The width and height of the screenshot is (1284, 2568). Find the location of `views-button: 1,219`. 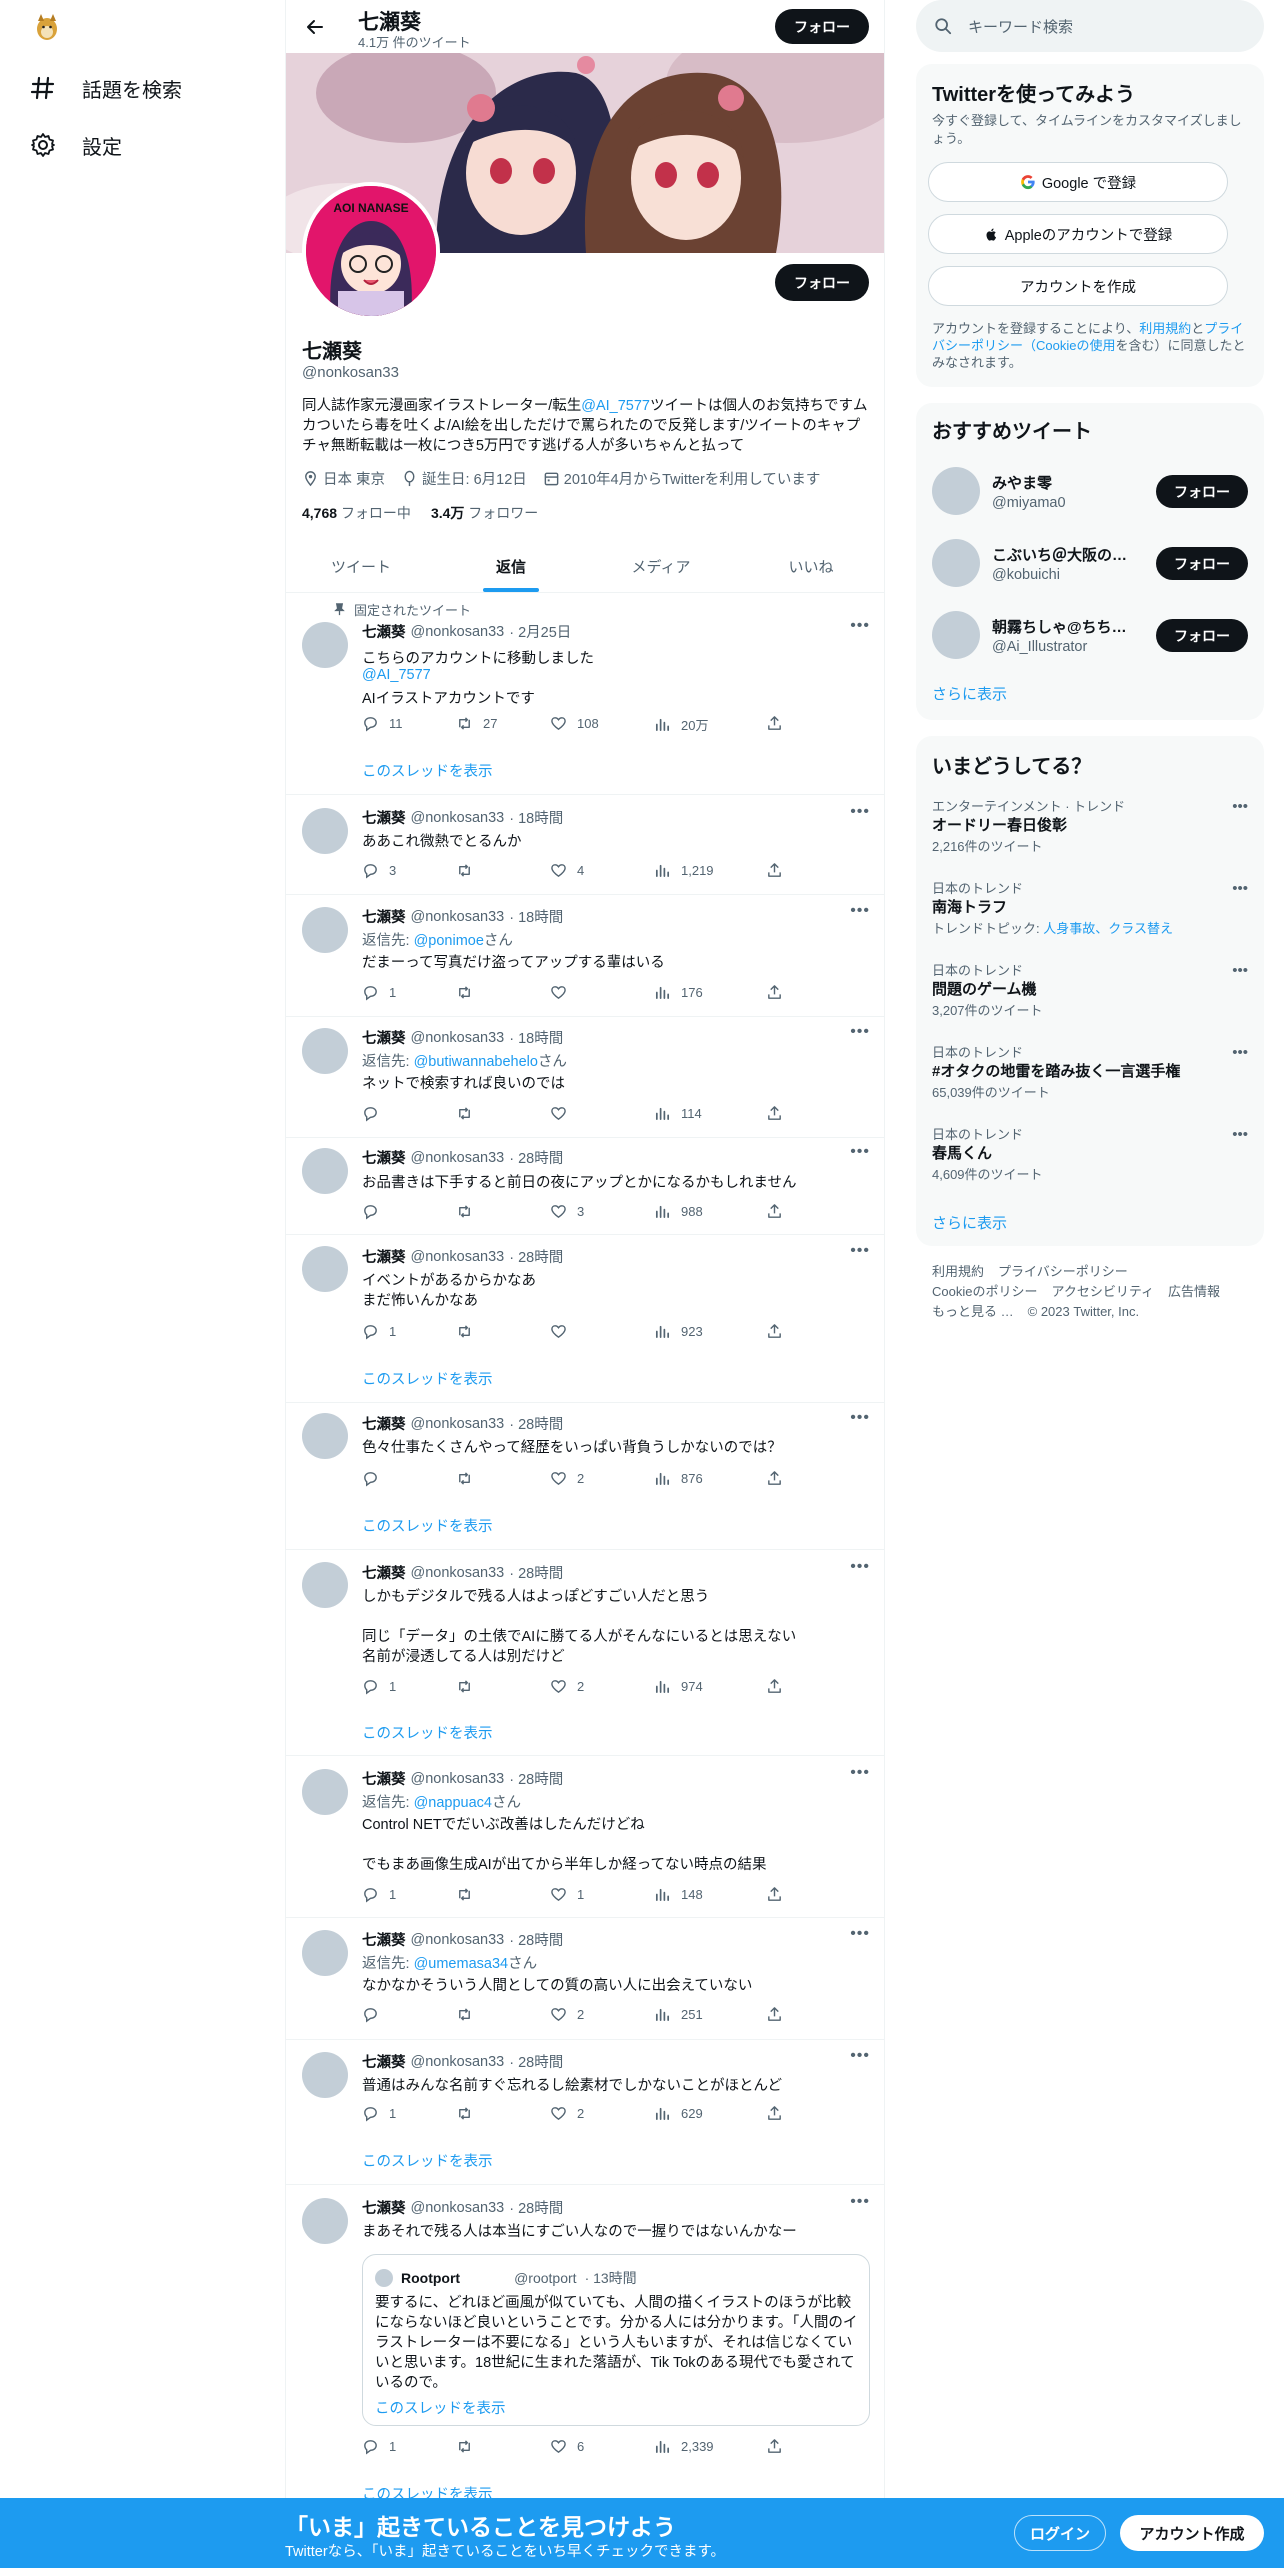

views-button: 1,219 is located at coordinates (684, 870).